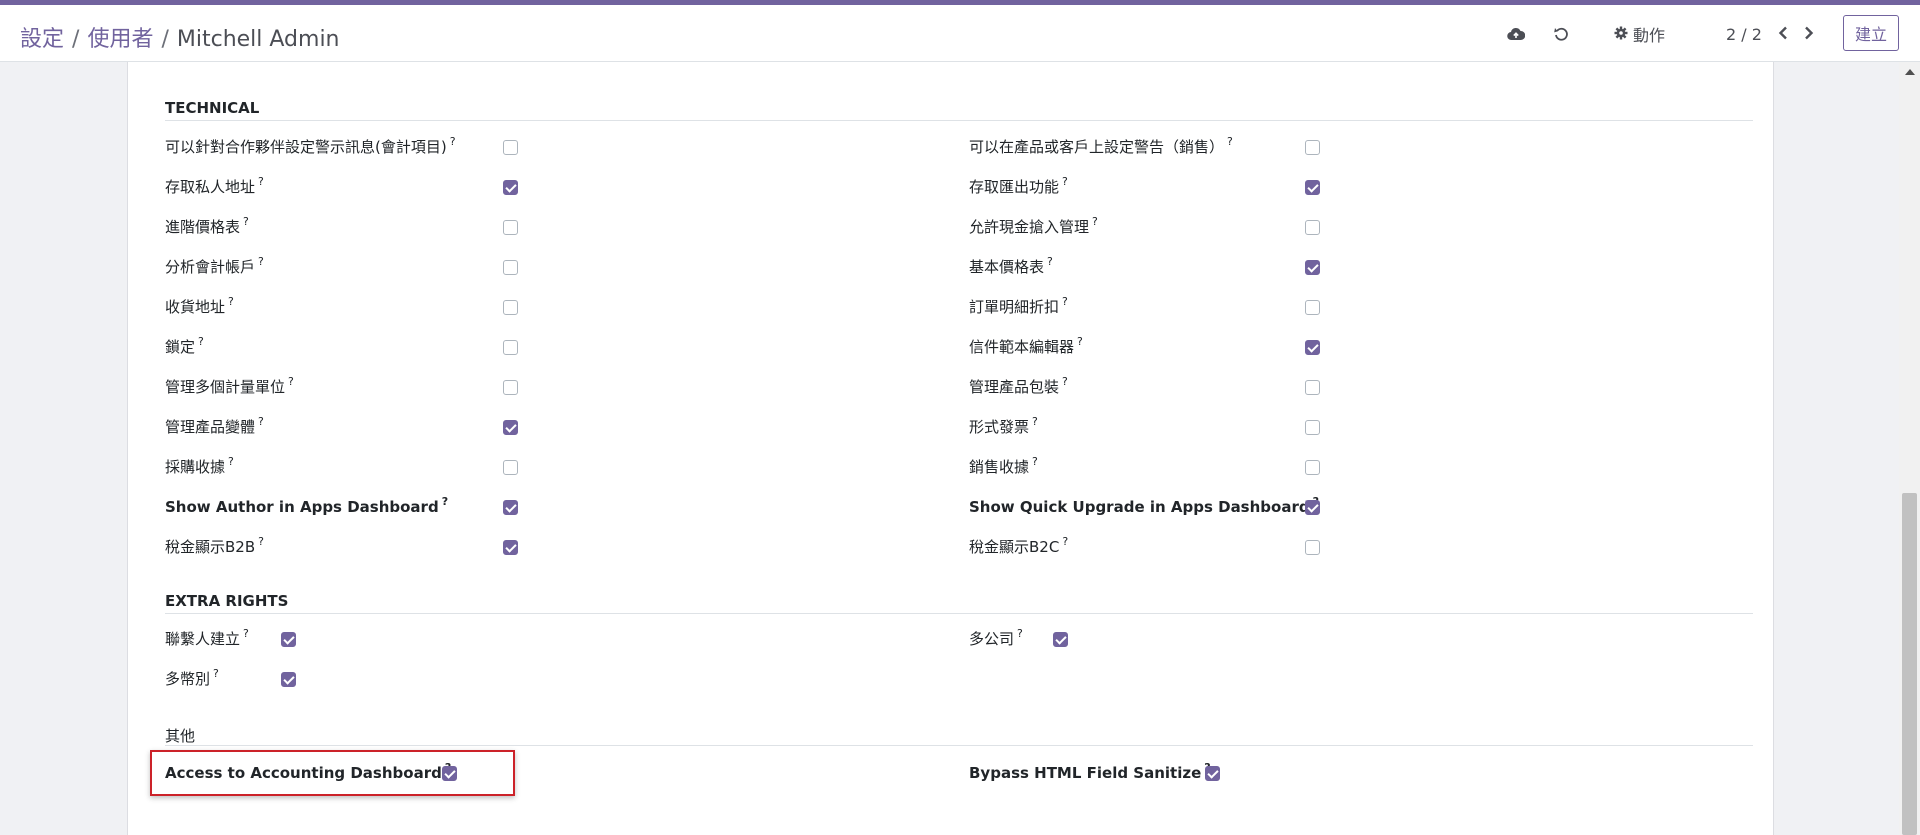 The height and width of the screenshot is (835, 1920). Describe the element at coordinates (332, 773) in the screenshot. I see `highlight-annotation-box` at that location.